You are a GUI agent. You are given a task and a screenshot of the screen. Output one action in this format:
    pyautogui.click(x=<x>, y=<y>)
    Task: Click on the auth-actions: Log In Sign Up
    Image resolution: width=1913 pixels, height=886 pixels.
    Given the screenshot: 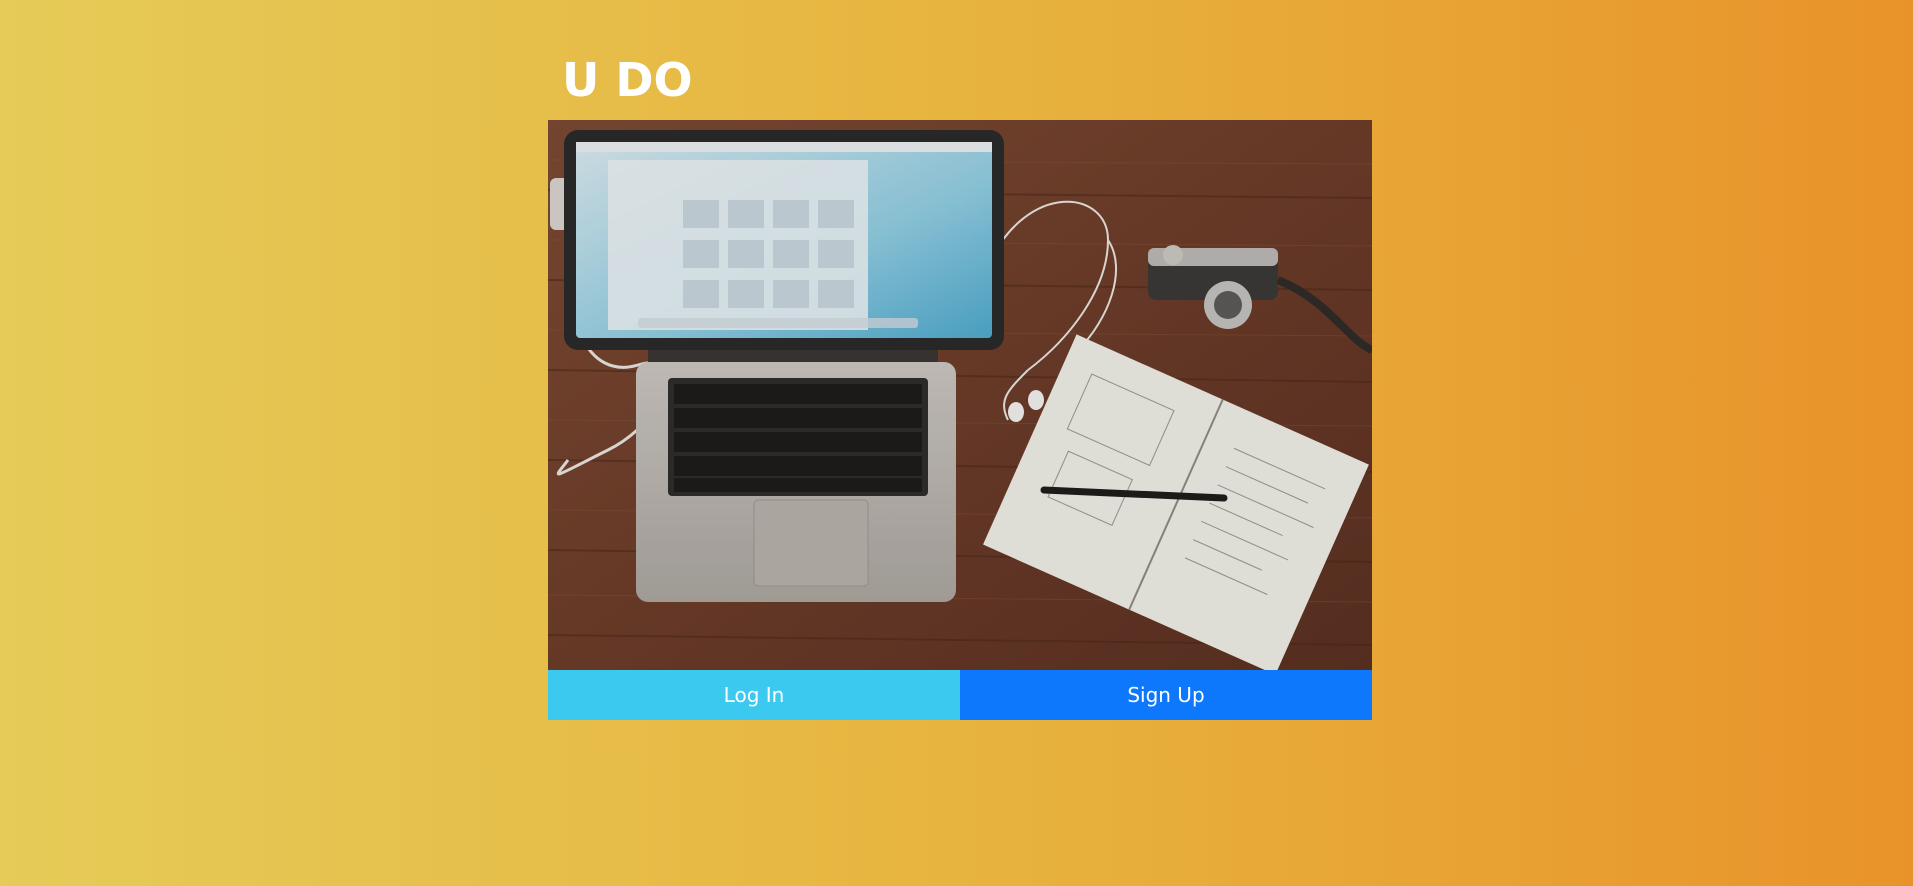 What is the action you would take?
    pyautogui.click(x=960, y=695)
    